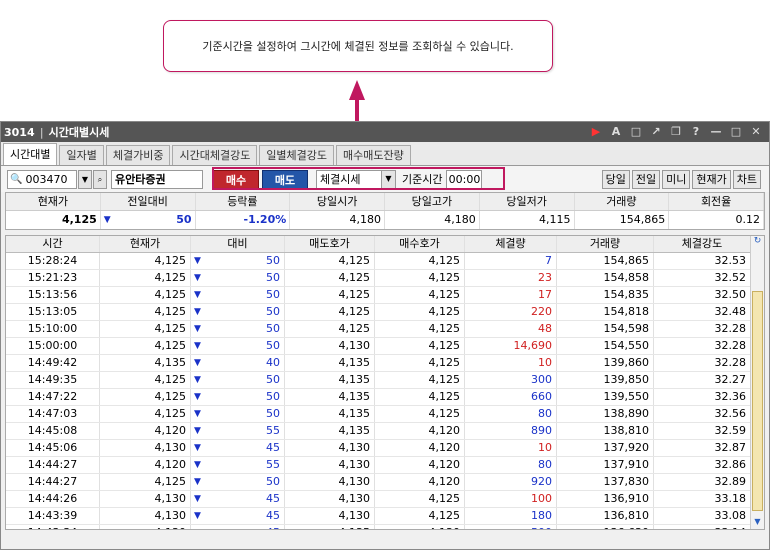 Image resolution: width=770 pixels, height=550 pixels. I want to click on maximize-icon: □, so click(736, 132).